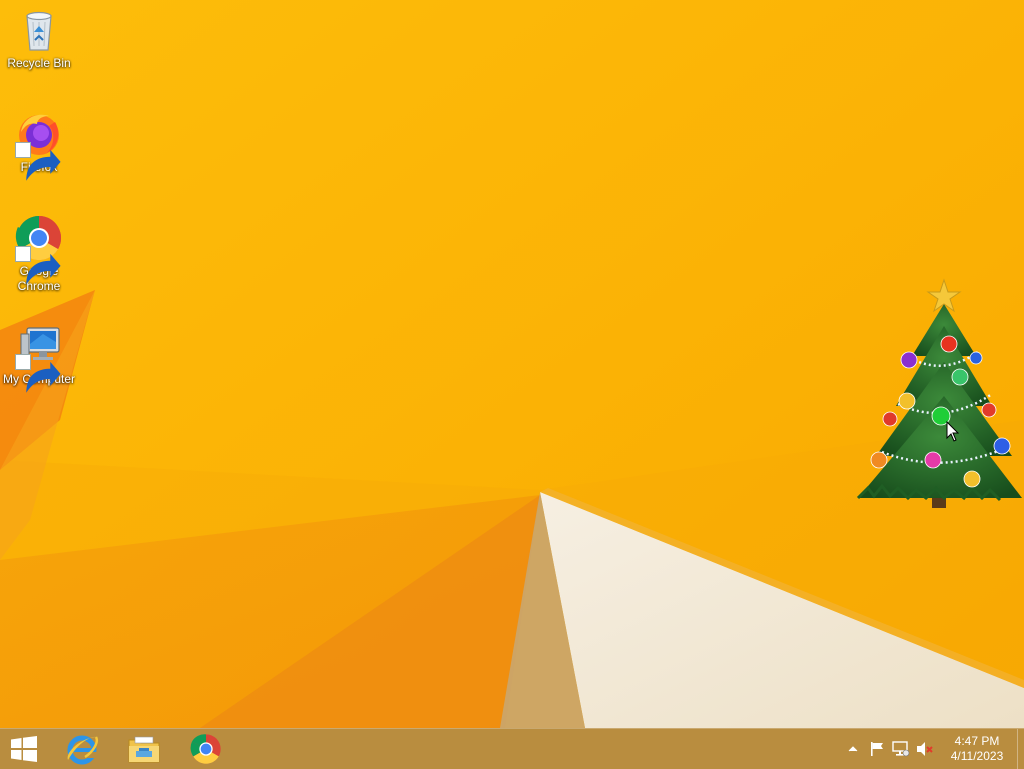 Image resolution: width=1024 pixels, height=769 pixels. What do you see at coordinates (512, 748) in the screenshot?
I see `taskbar: 4:47 PM 4/11/2023` at bounding box center [512, 748].